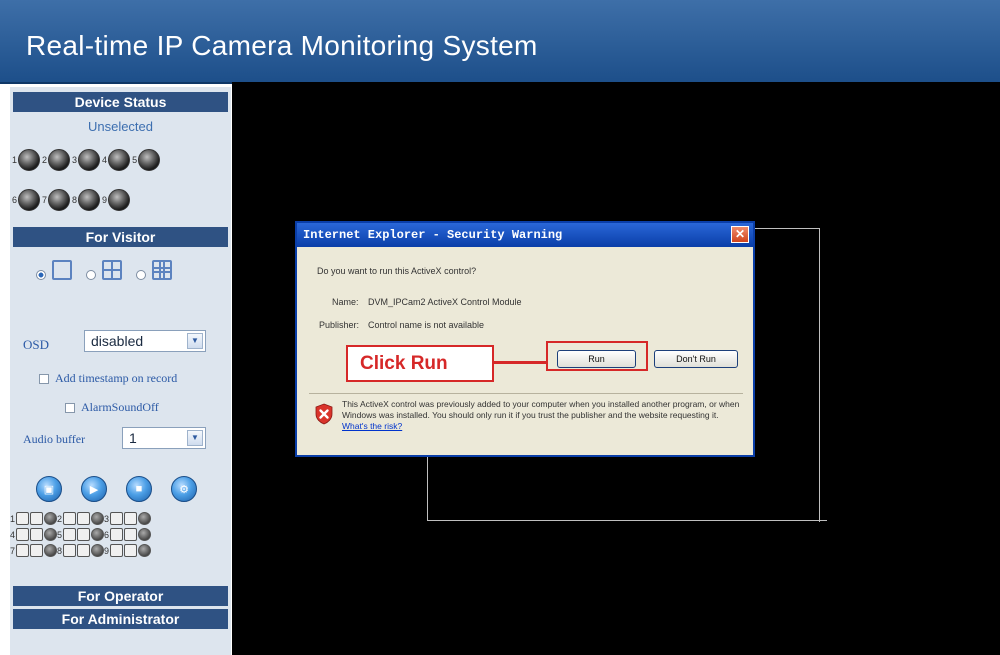 This screenshot has height=655, width=1000. I want to click on camera-2-button: 2, so click(56, 160).